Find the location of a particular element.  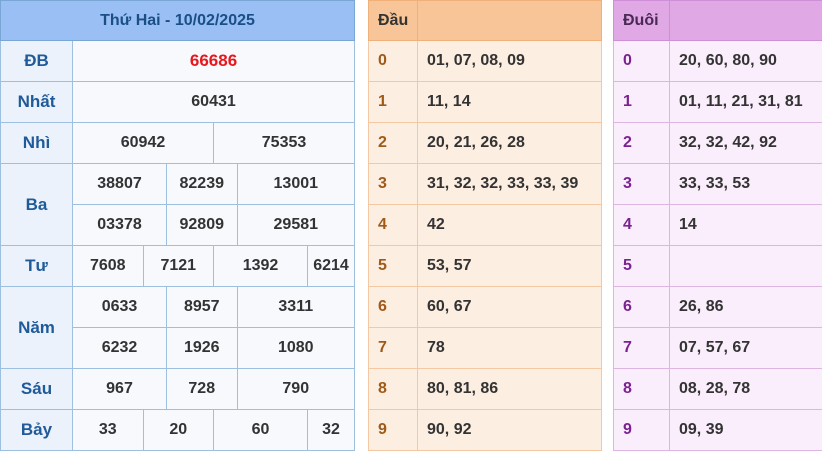

tail-digit: 9 is located at coordinates (641, 430).